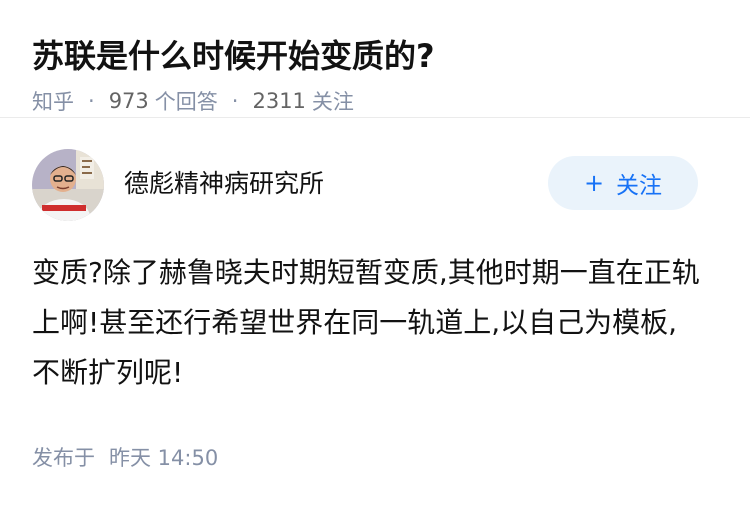  I want to click on author-name: 德彪精神病研究所, so click(224, 182).